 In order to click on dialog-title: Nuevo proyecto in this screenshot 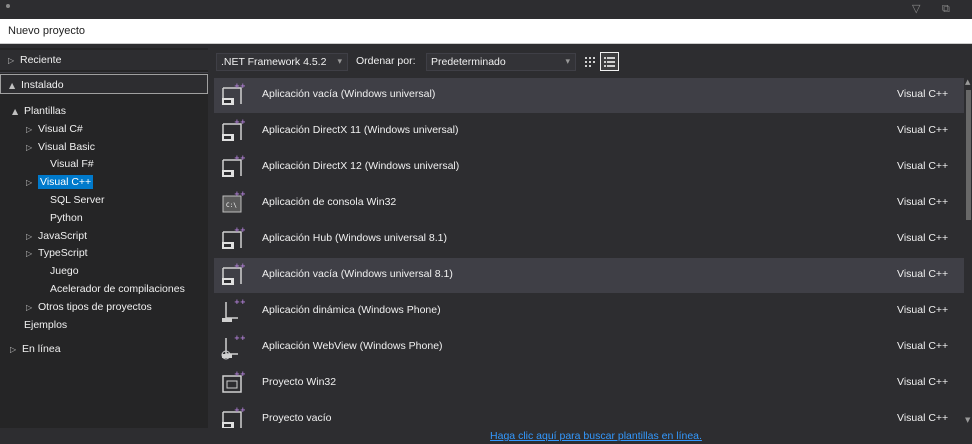, I will do `click(47, 31)`.